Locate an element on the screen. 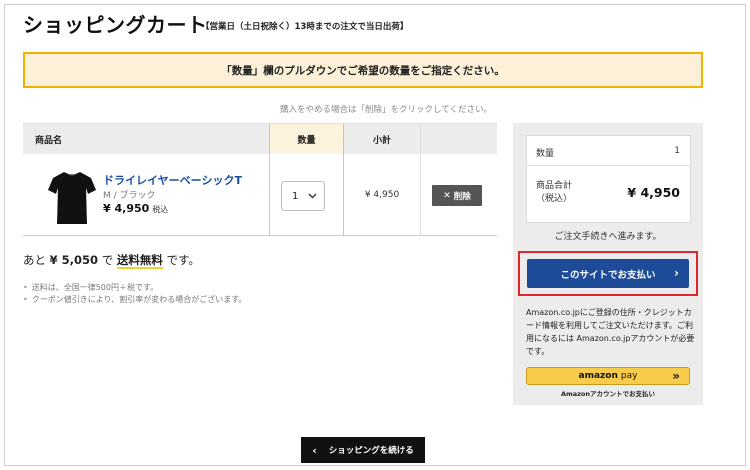 This screenshot has height=470, width=750. amazon-pay-caption: Amazonアカウントでお支払い is located at coordinates (608, 394).